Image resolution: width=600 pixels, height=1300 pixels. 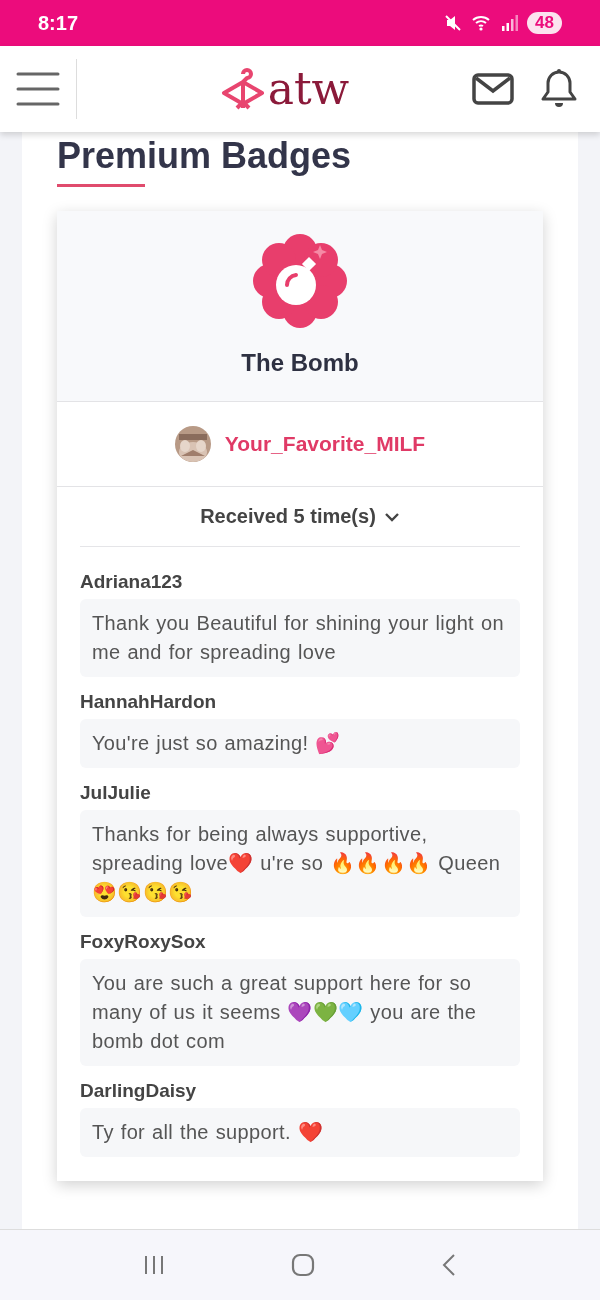 What do you see at coordinates (449, 1265) in the screenshot?
I see `back-icon` at bounding box center [449, 1265].